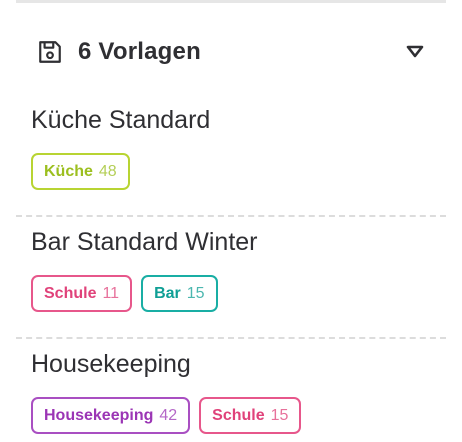 The height and width of the screenshot is (442, 462). Describe the element at coordinates (50, 52) in the screenshot. I see `save-icon` at that location.